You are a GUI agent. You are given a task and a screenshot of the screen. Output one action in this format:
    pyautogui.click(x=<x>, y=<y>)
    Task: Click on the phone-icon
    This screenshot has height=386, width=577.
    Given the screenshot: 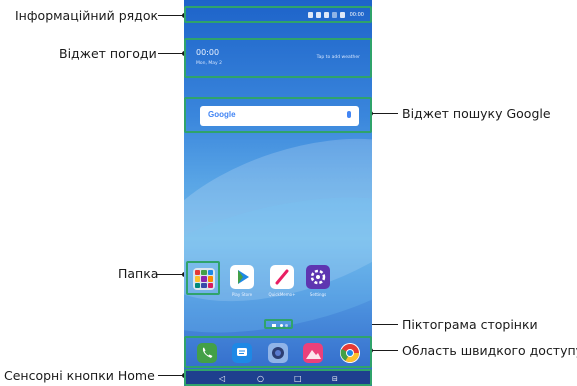 What is the action you would take?
    pyautogui.click(x=207, y=353)
    